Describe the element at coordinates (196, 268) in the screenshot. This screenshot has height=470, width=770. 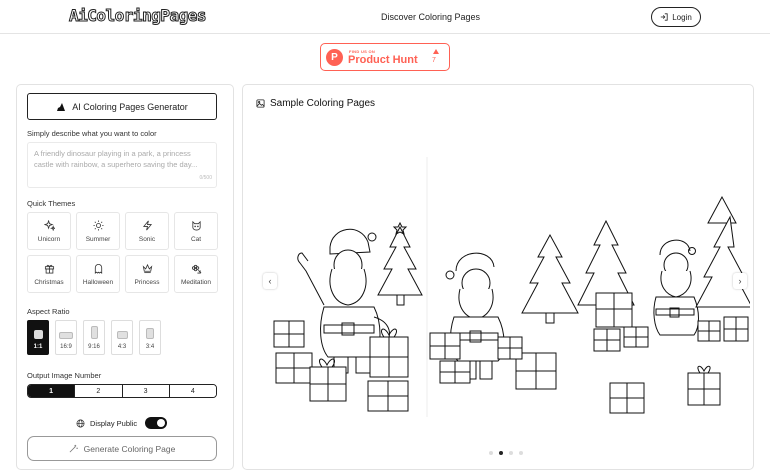
I see `flower-icon` at that location.